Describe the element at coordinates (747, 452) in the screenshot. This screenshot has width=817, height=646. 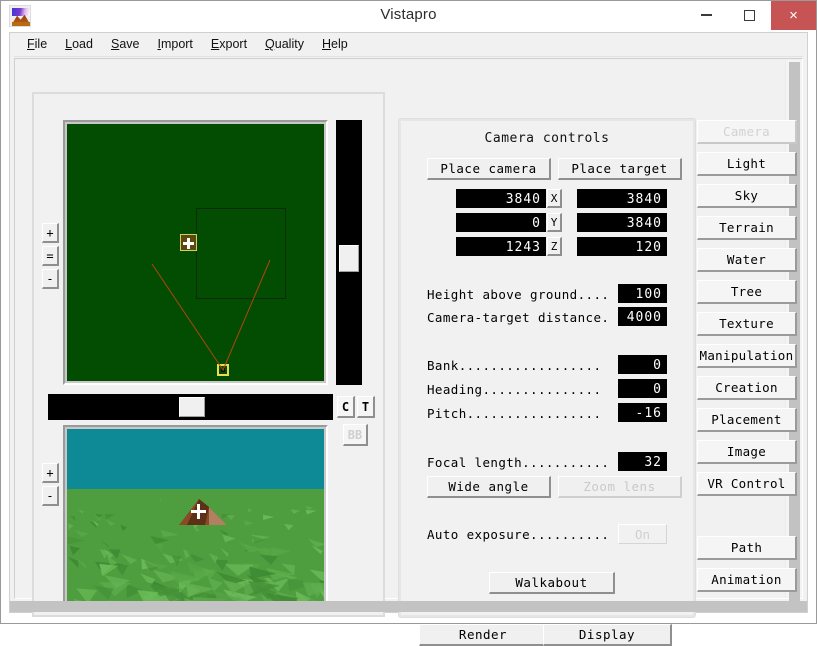
I see `sidebar-item-image: Image` at that location.